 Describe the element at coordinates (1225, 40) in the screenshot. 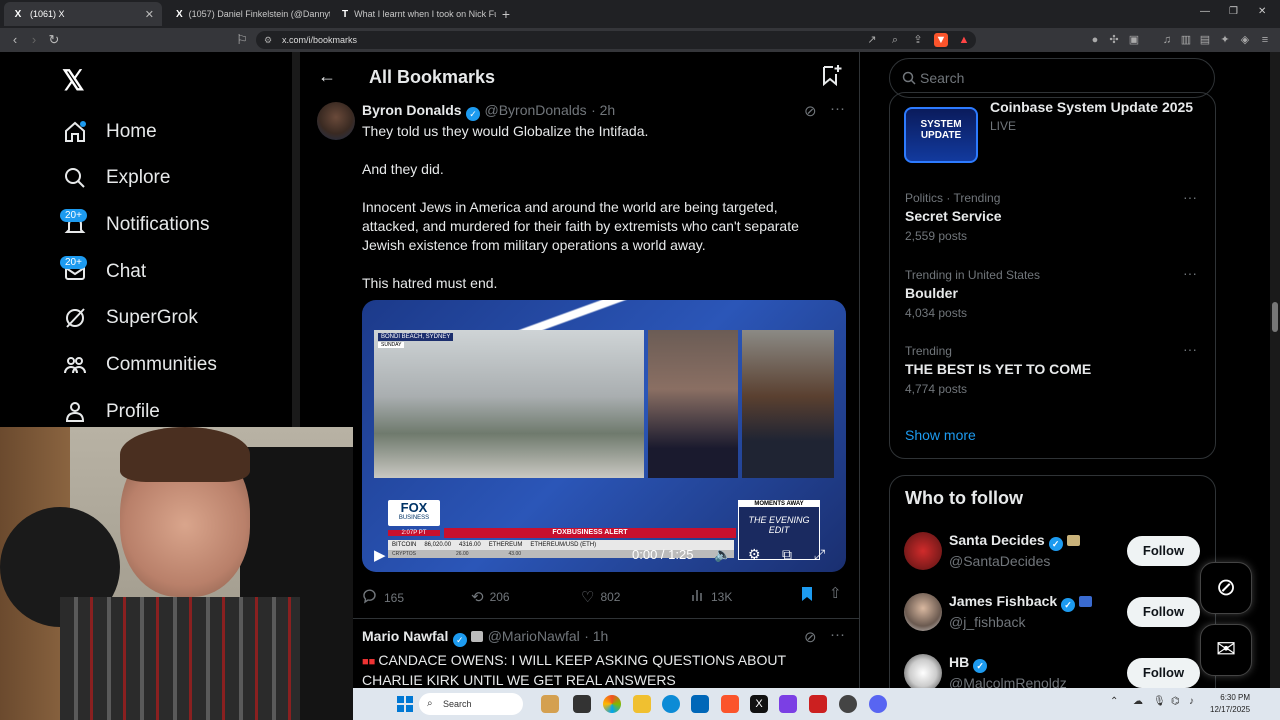

I see `leo-icon: ✦` at that location.